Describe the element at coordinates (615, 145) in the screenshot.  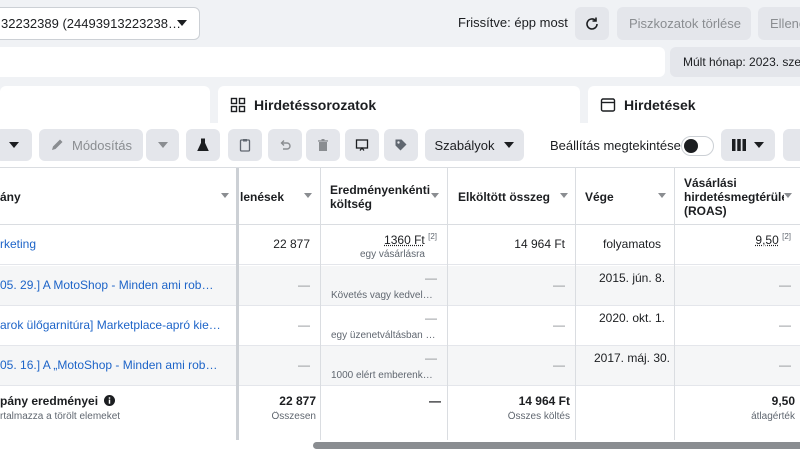
I see `preview-setup-label: Beállítás megtekintése` at that location.